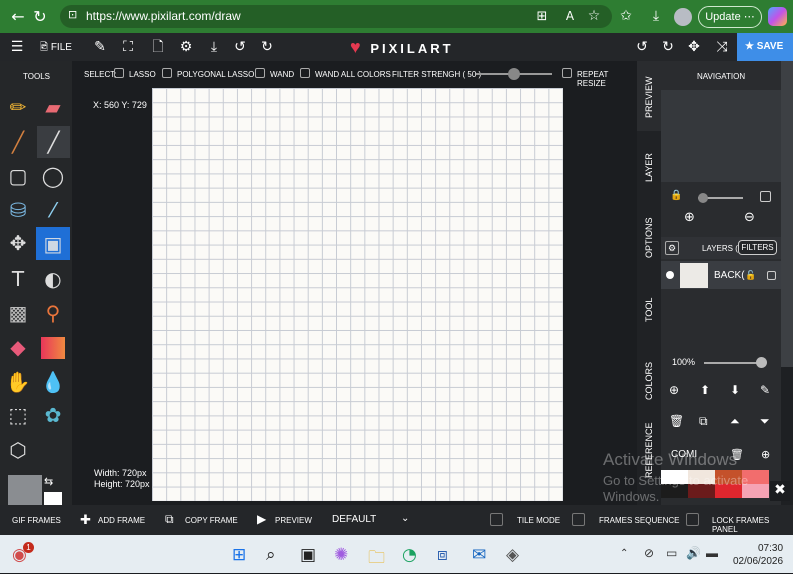  Describe the element at coordinates (25, 490) in the screenshot. I see `primary-color-swatch` at that location.